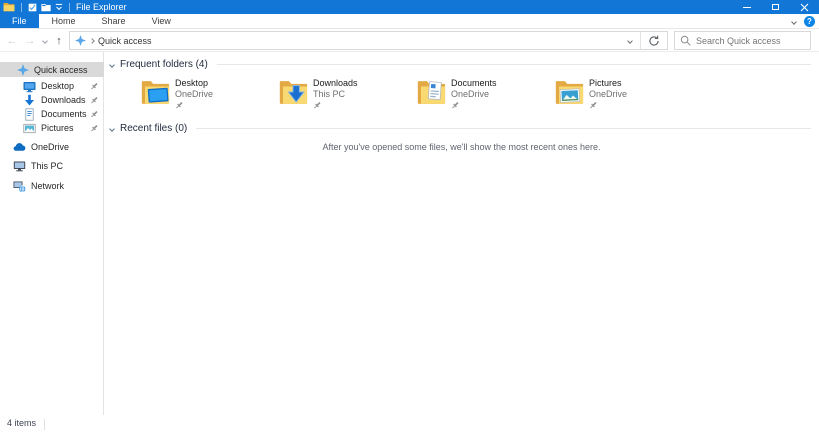 This screenshot has height=437, width=819. What do you see at coordinates (80, 40) in the screenshot?
I see `quick-access-icon` at bounding box center [80, 40].